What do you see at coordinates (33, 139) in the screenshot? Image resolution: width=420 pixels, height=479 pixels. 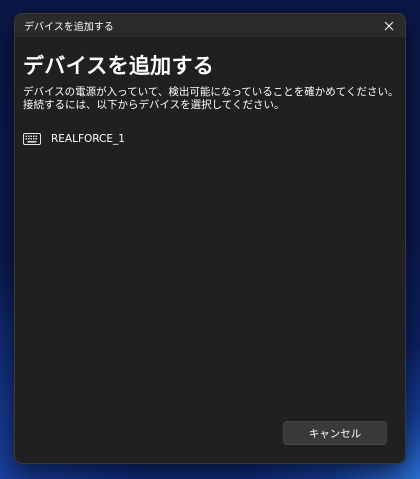 I see `keyboard-icon` at bounding box center [33, 139].